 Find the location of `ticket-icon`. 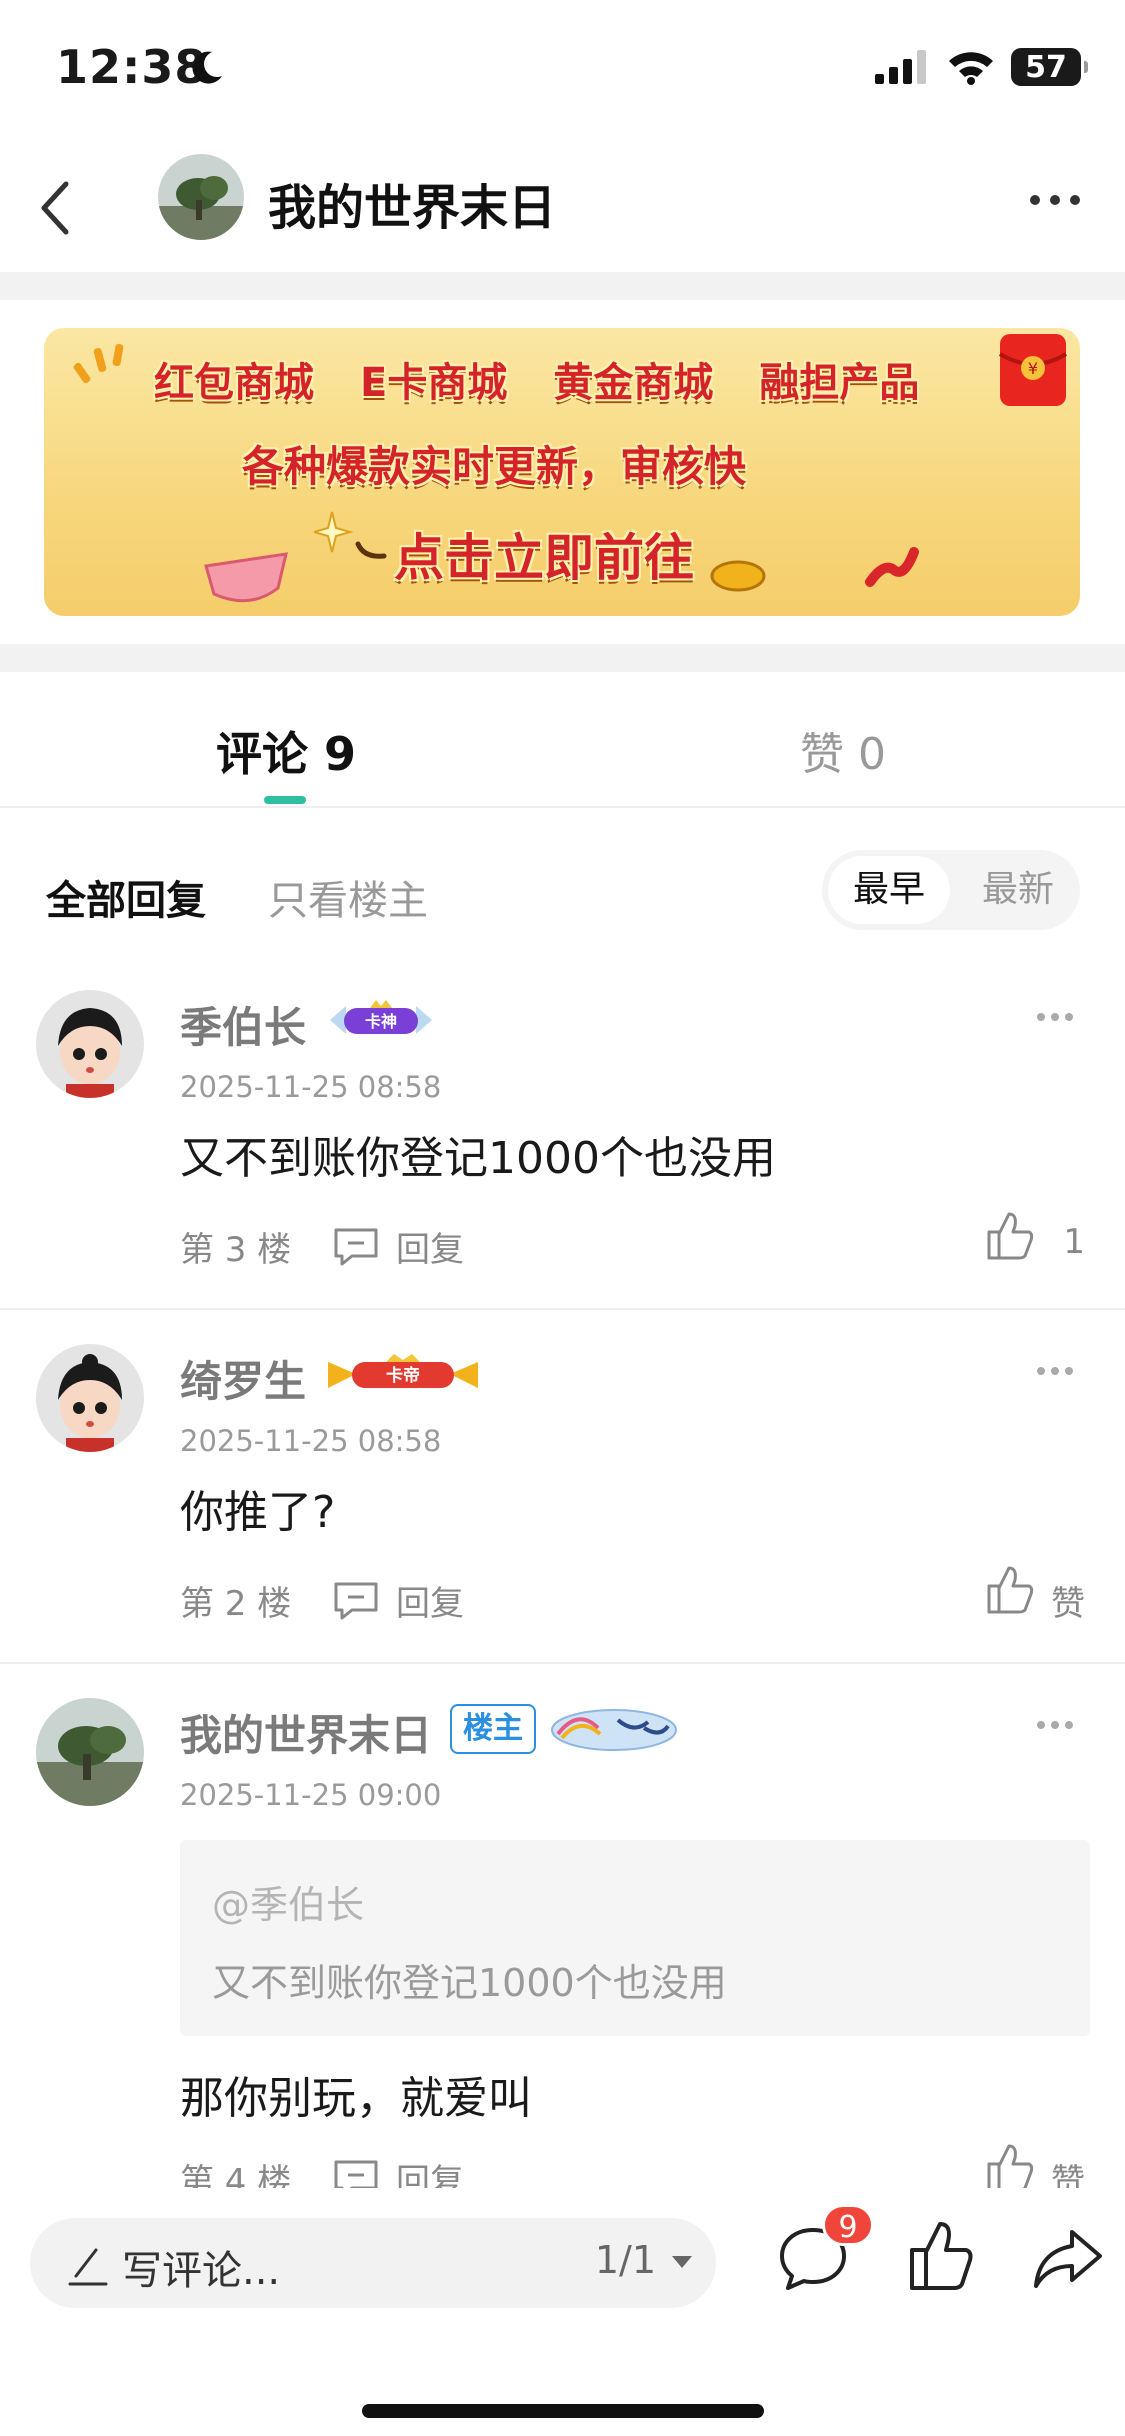

ticket-icon is located at coordinates (246, 577).